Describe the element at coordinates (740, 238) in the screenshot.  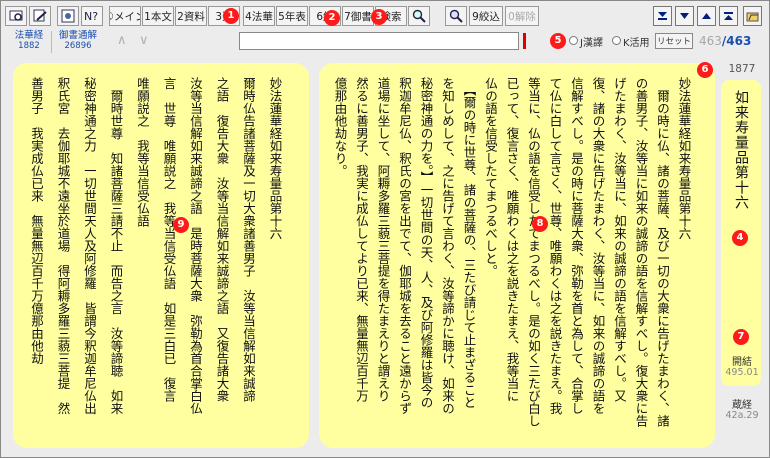
I see `marker-4: 4` at that location.